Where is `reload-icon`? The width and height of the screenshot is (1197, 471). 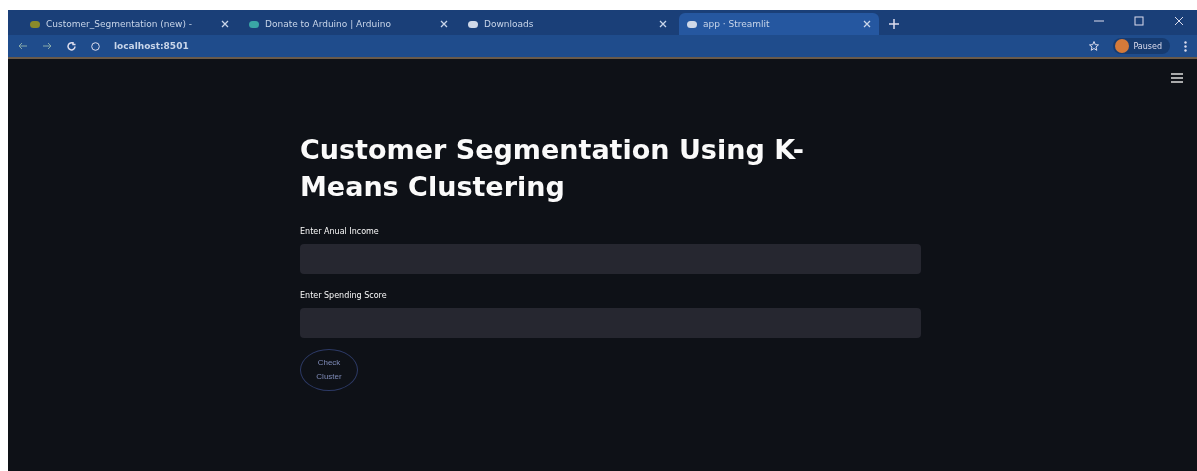 reload-icon is located at coordinates (71, 46).